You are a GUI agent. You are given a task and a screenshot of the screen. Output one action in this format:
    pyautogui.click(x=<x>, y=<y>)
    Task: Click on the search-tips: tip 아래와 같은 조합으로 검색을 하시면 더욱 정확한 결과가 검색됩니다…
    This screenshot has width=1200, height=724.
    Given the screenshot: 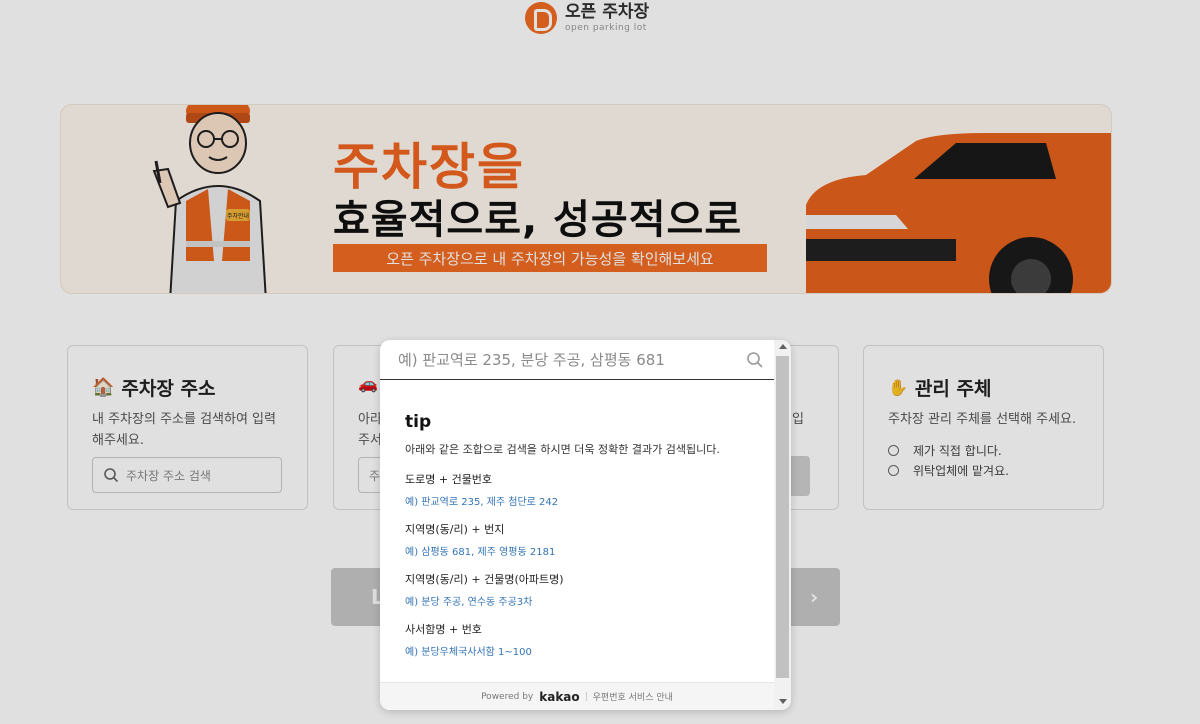 What is the action you would take?
    pyautogui.click(x=580, y=535)
    